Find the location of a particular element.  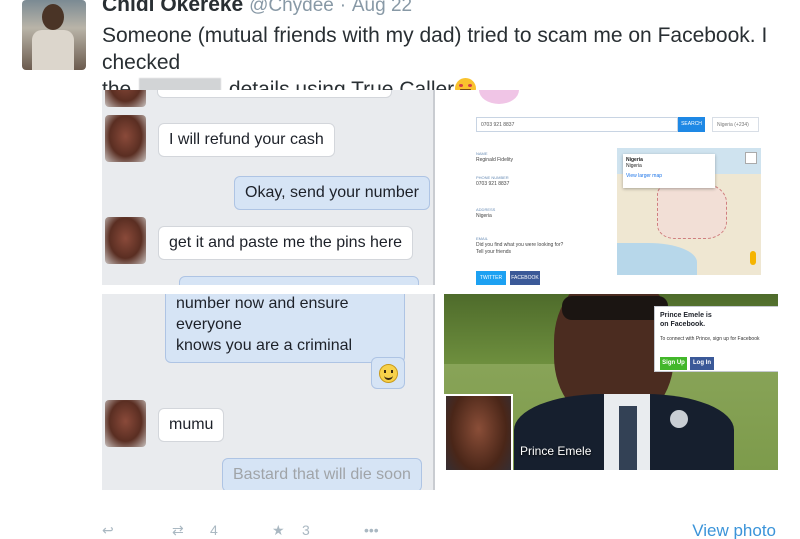

facebook-popup-title: Prince Emele is on Facebook. is located at coordinates (686, 320).